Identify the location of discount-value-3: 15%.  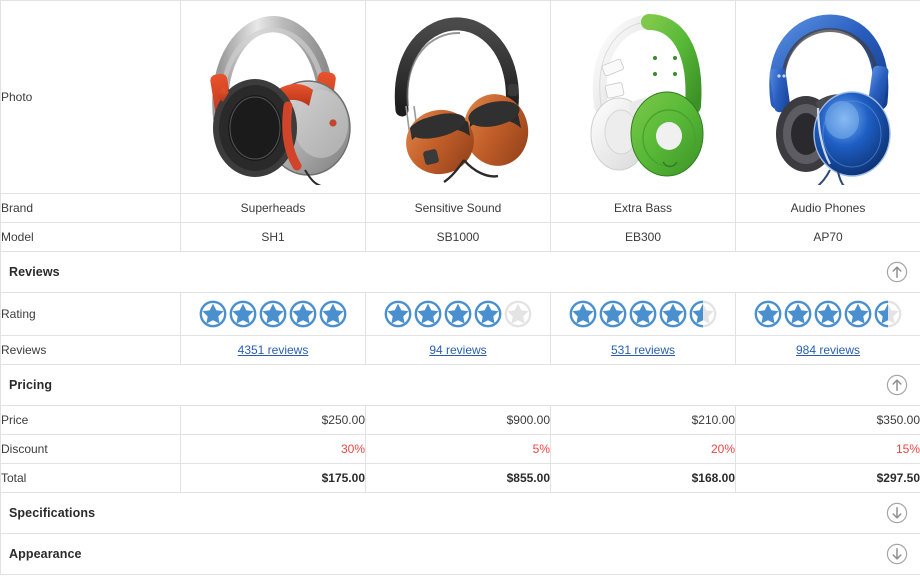
(827, 449).